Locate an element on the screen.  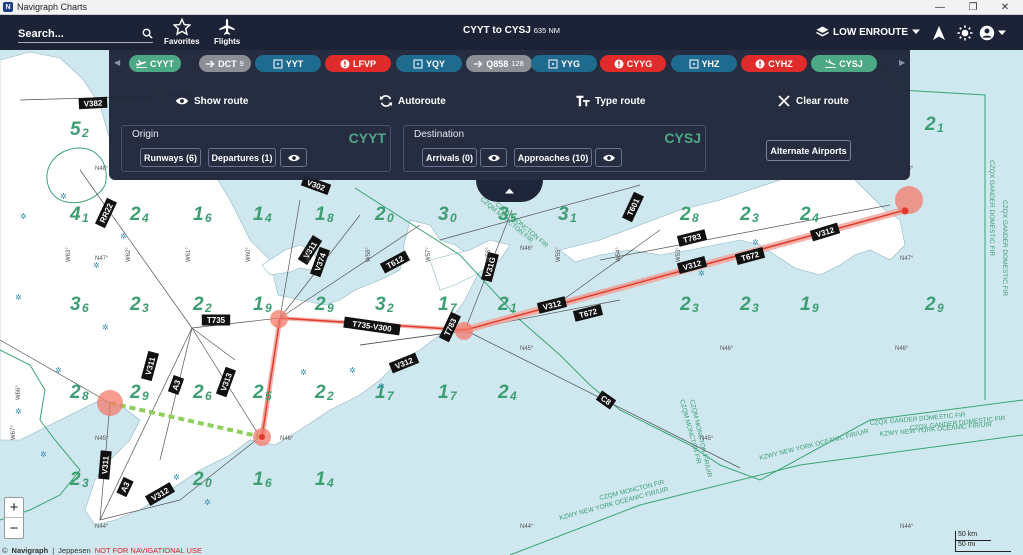
longitude-label: W56° is located at coordinates (489, 254).